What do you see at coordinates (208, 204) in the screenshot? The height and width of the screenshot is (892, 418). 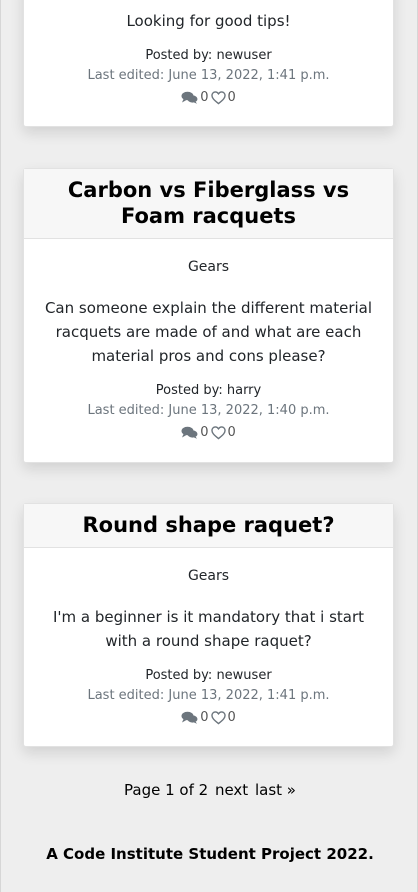 I see `post-title: Carbon vs Fiberglass vs Foam racquets` at bounding box center [208, 204].